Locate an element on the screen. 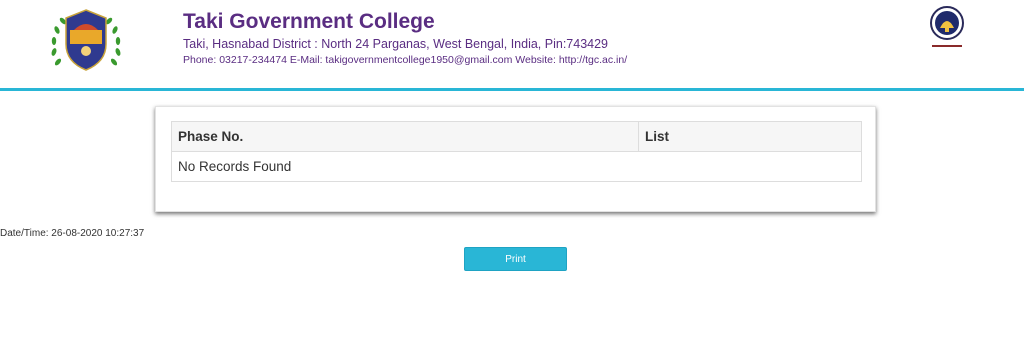 The width and height of the screenshot is (1024, 355). phase-table: Phase No. List No Records Found is located at coordinates (516, 151).